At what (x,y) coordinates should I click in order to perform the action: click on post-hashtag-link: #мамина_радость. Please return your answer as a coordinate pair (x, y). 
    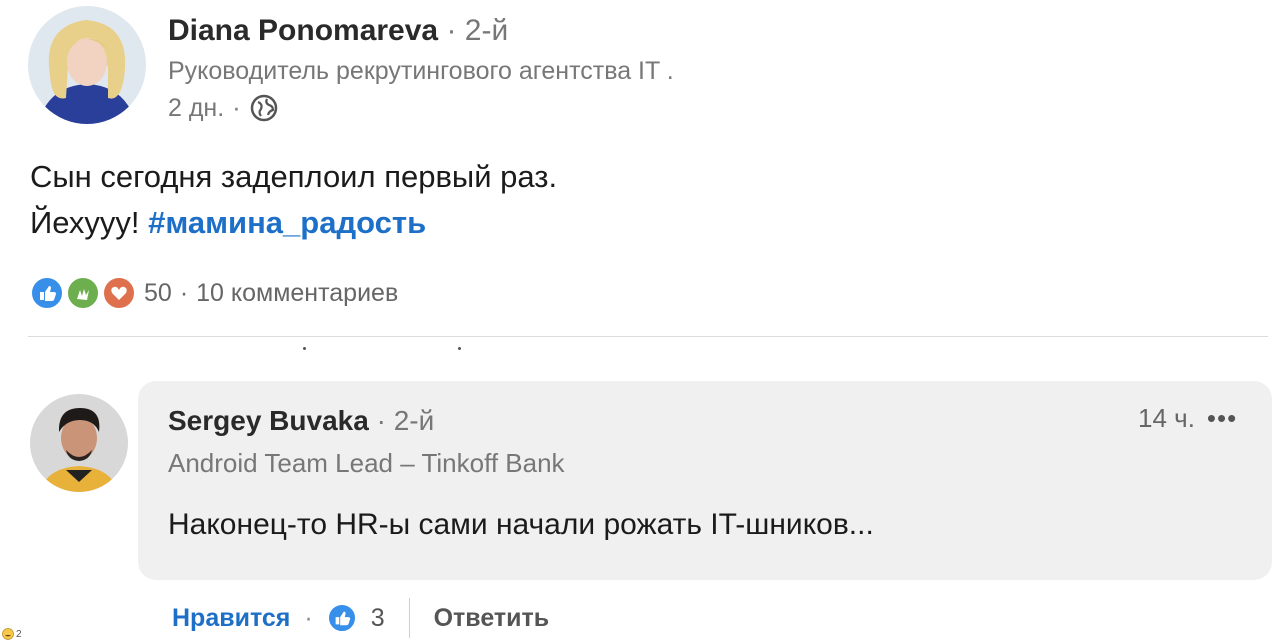
    Looking at the image, I should click on (287, 222).